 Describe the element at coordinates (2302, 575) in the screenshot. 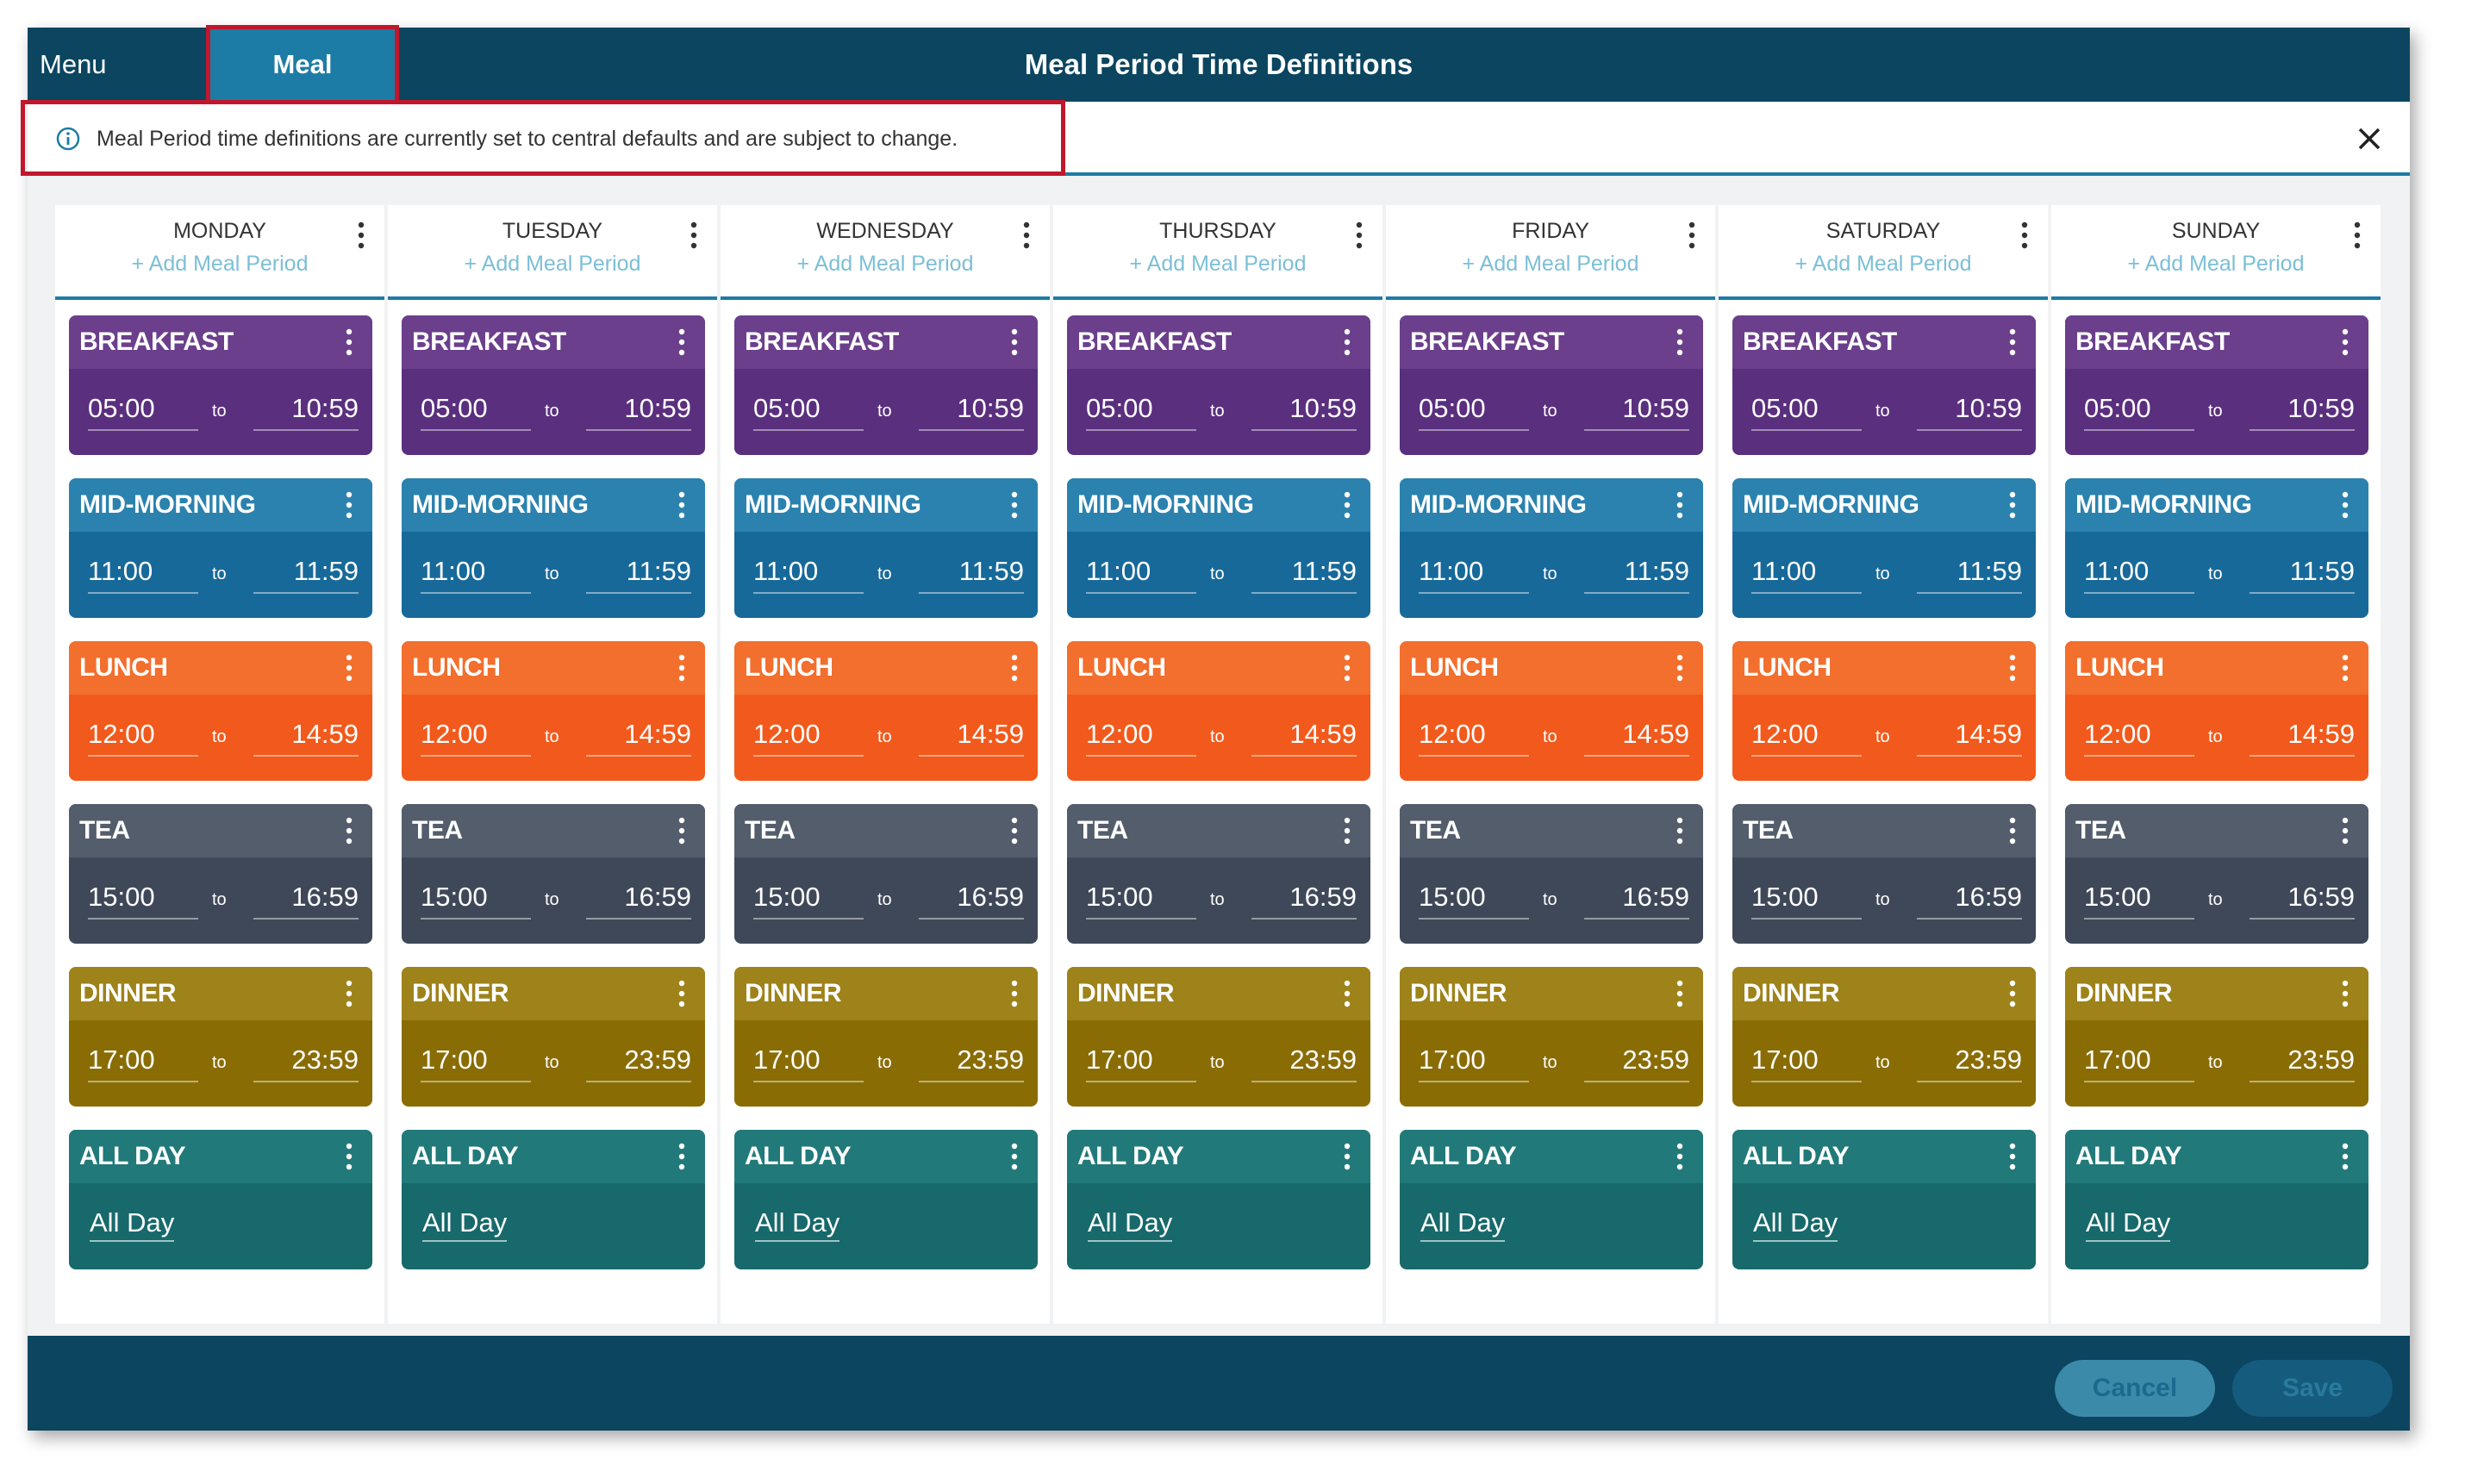

I see `end-time-field: 11:59` at that location.